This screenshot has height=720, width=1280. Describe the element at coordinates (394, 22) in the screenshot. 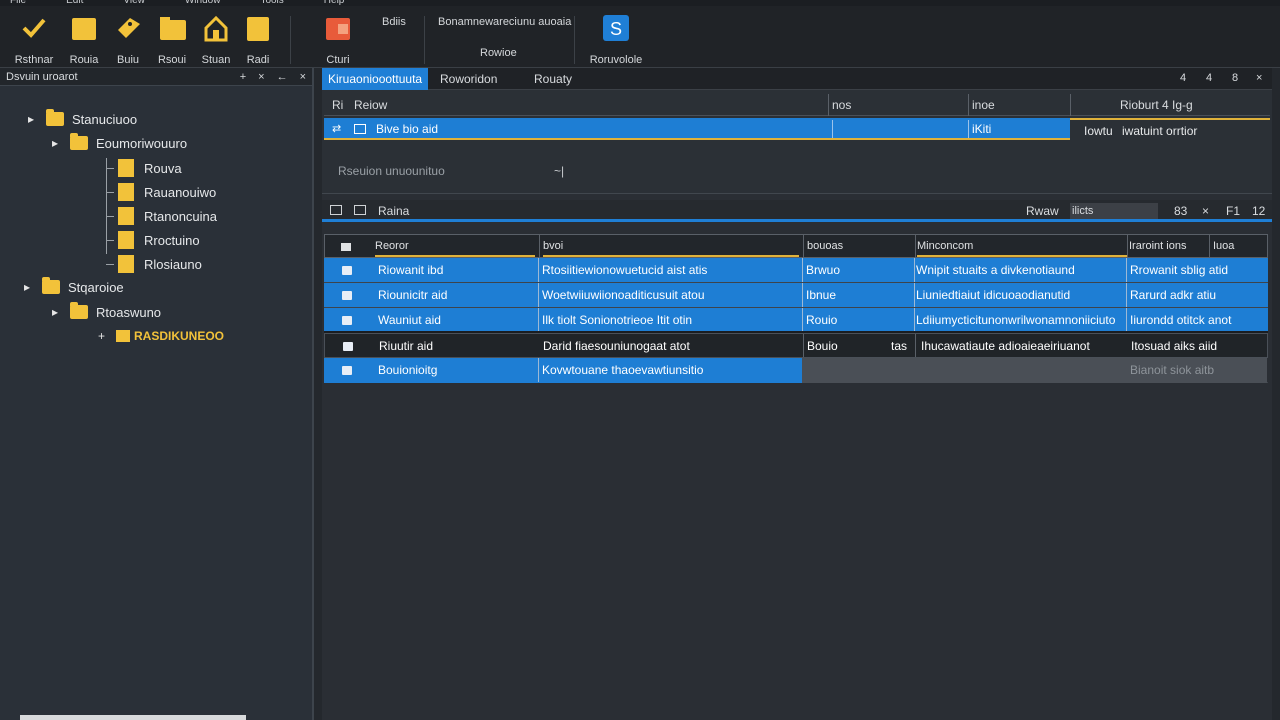

I see `toolbar-group-label: Bdiis` at that location.